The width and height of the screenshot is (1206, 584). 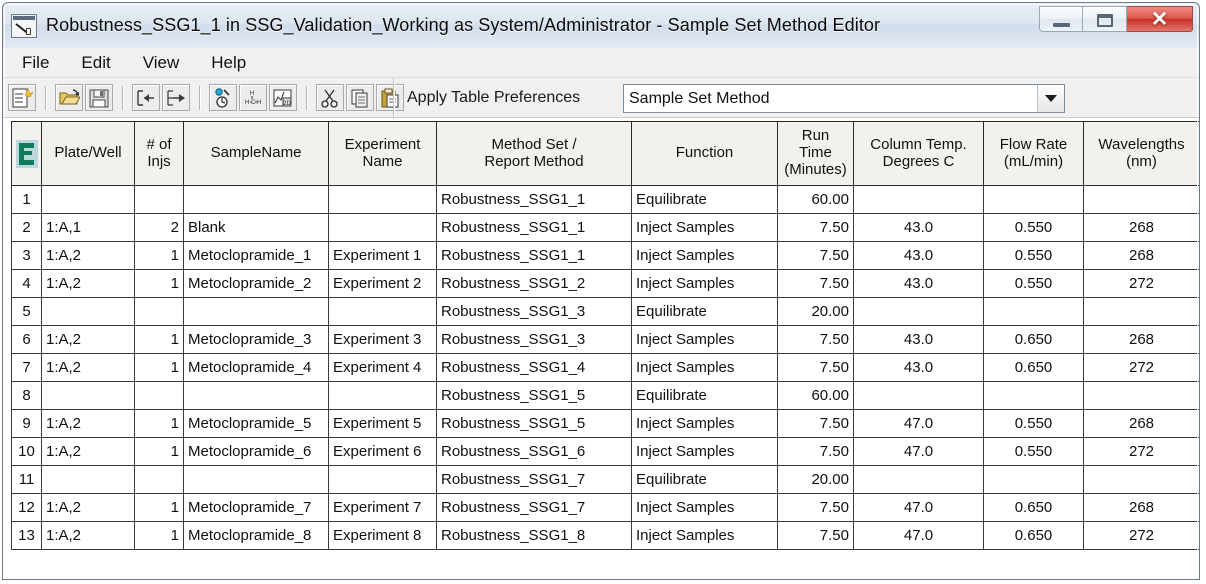 I want to click on cell-run-time: 60.00, so click(x=815, y=395).